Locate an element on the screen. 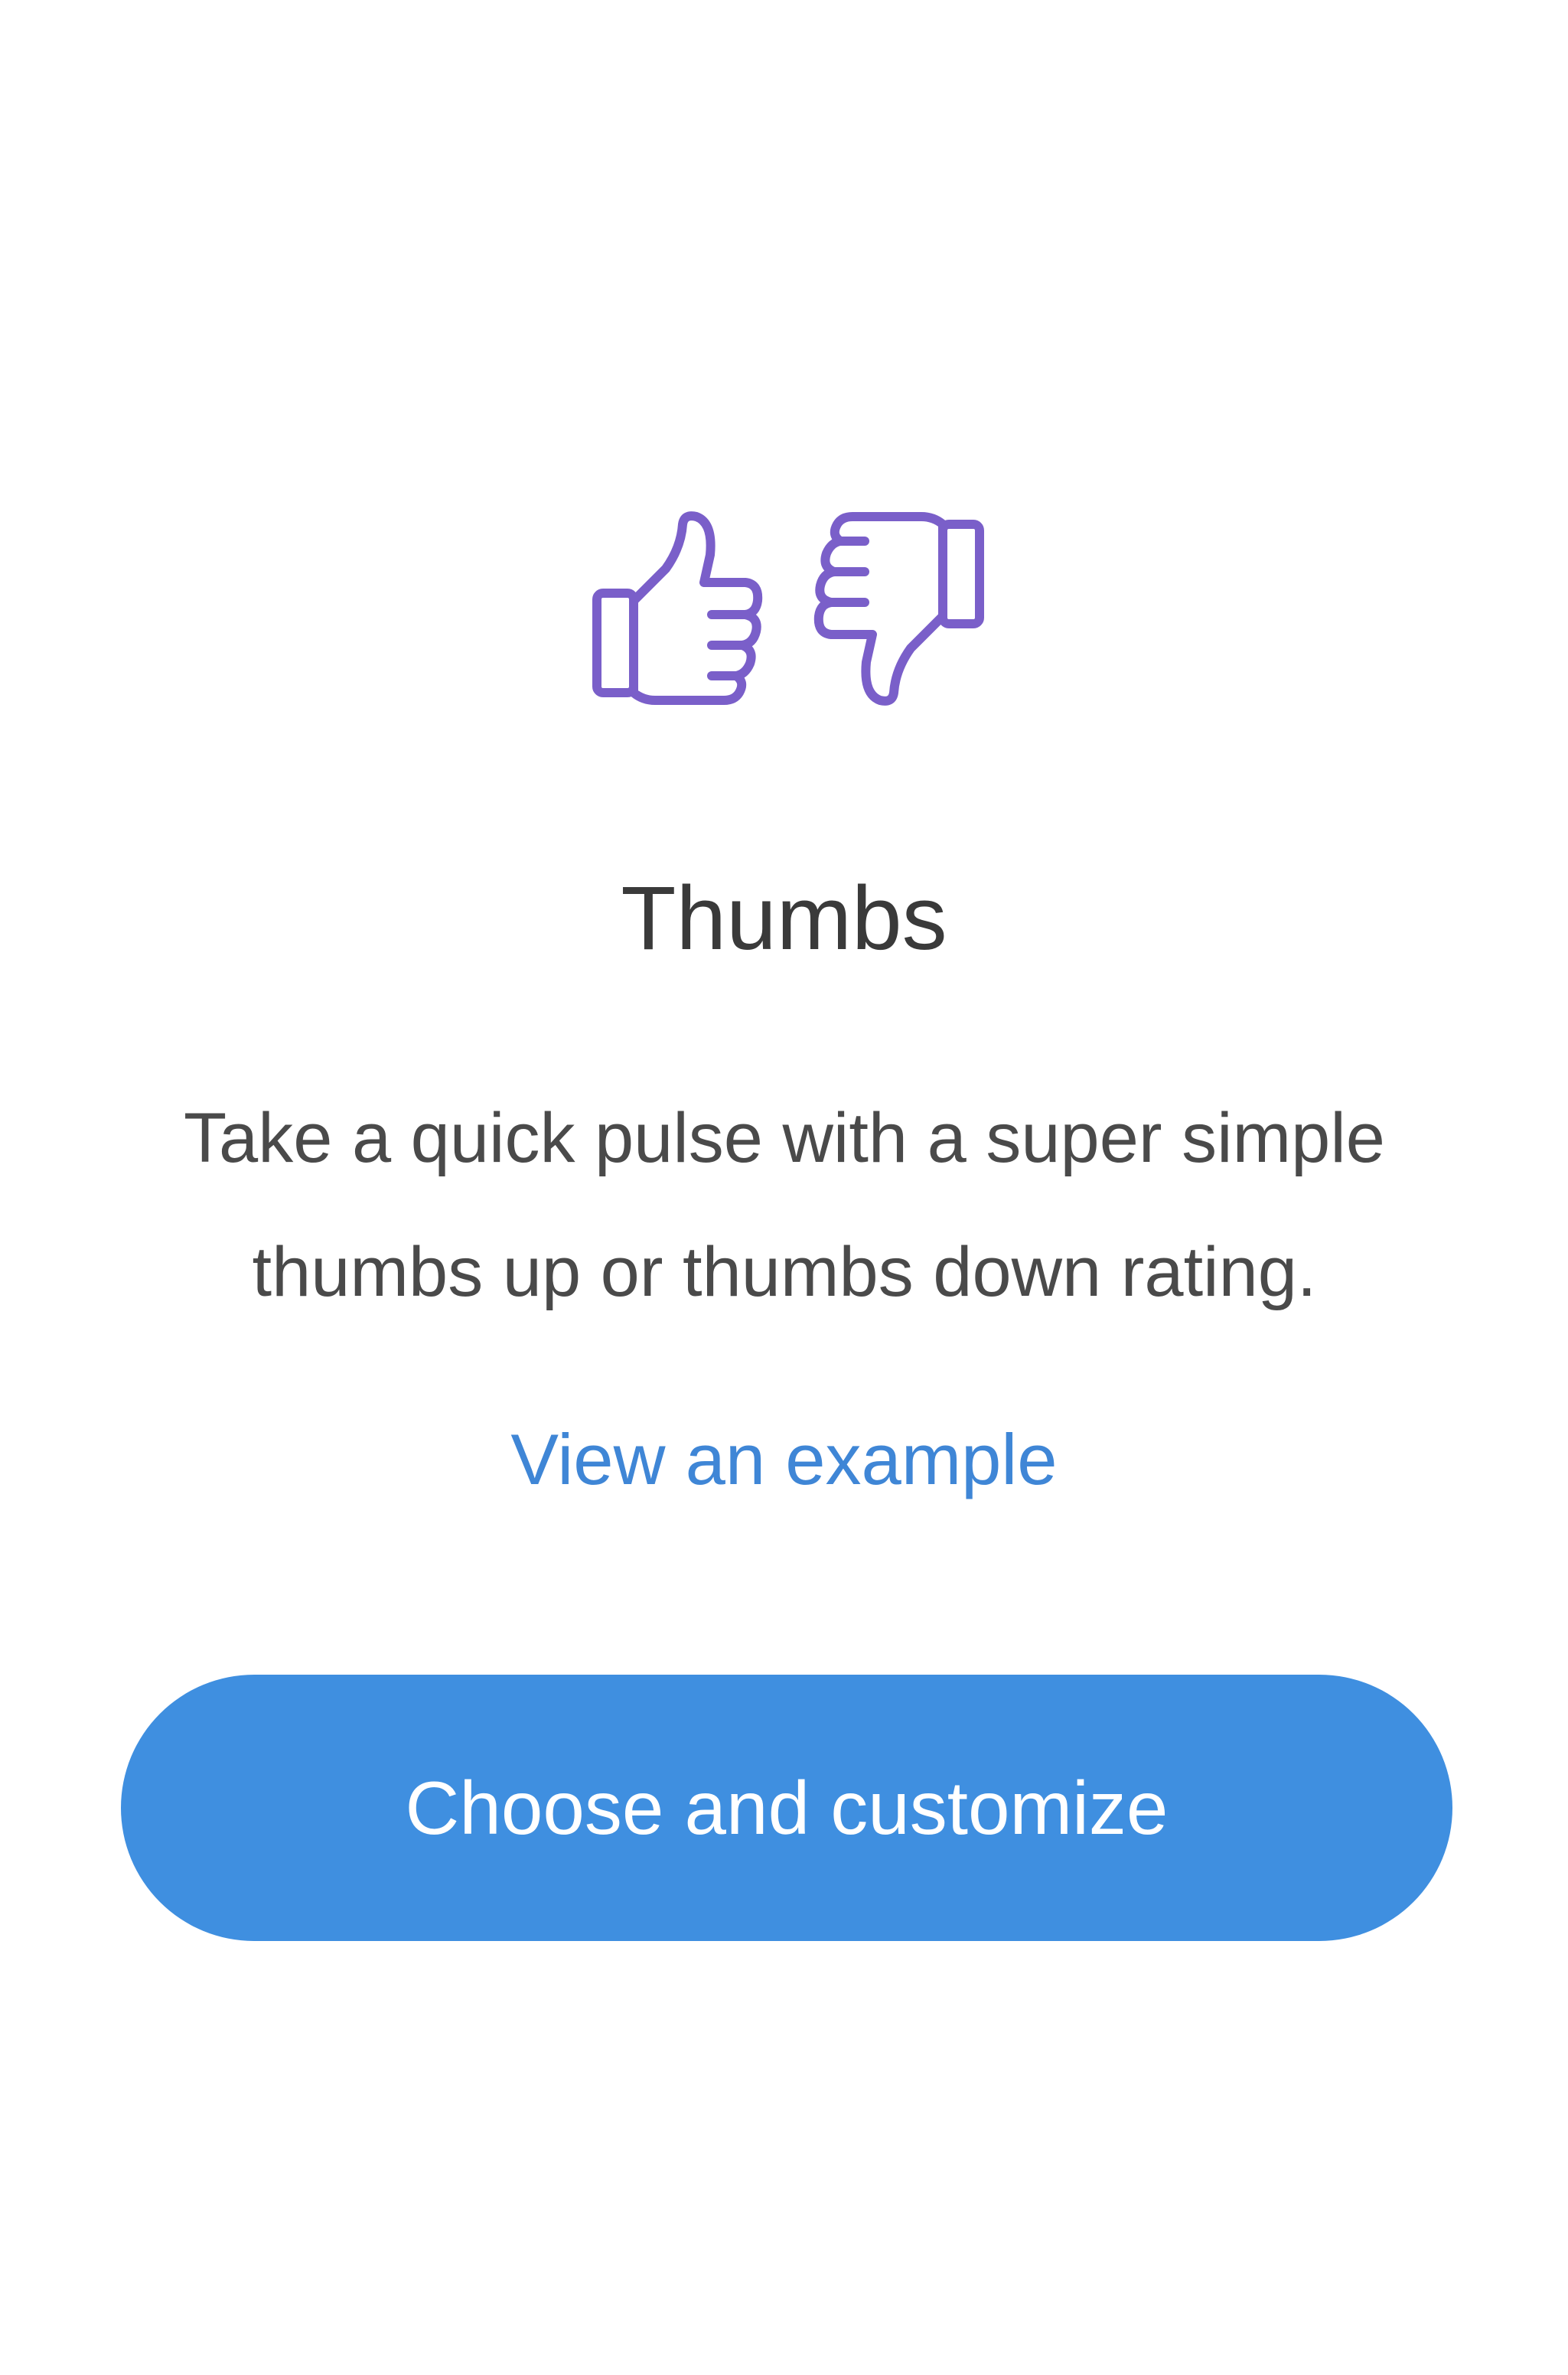 The width and height of the screenshot is (1568, 2375). rating-icons is located at coordinates (788, 608).